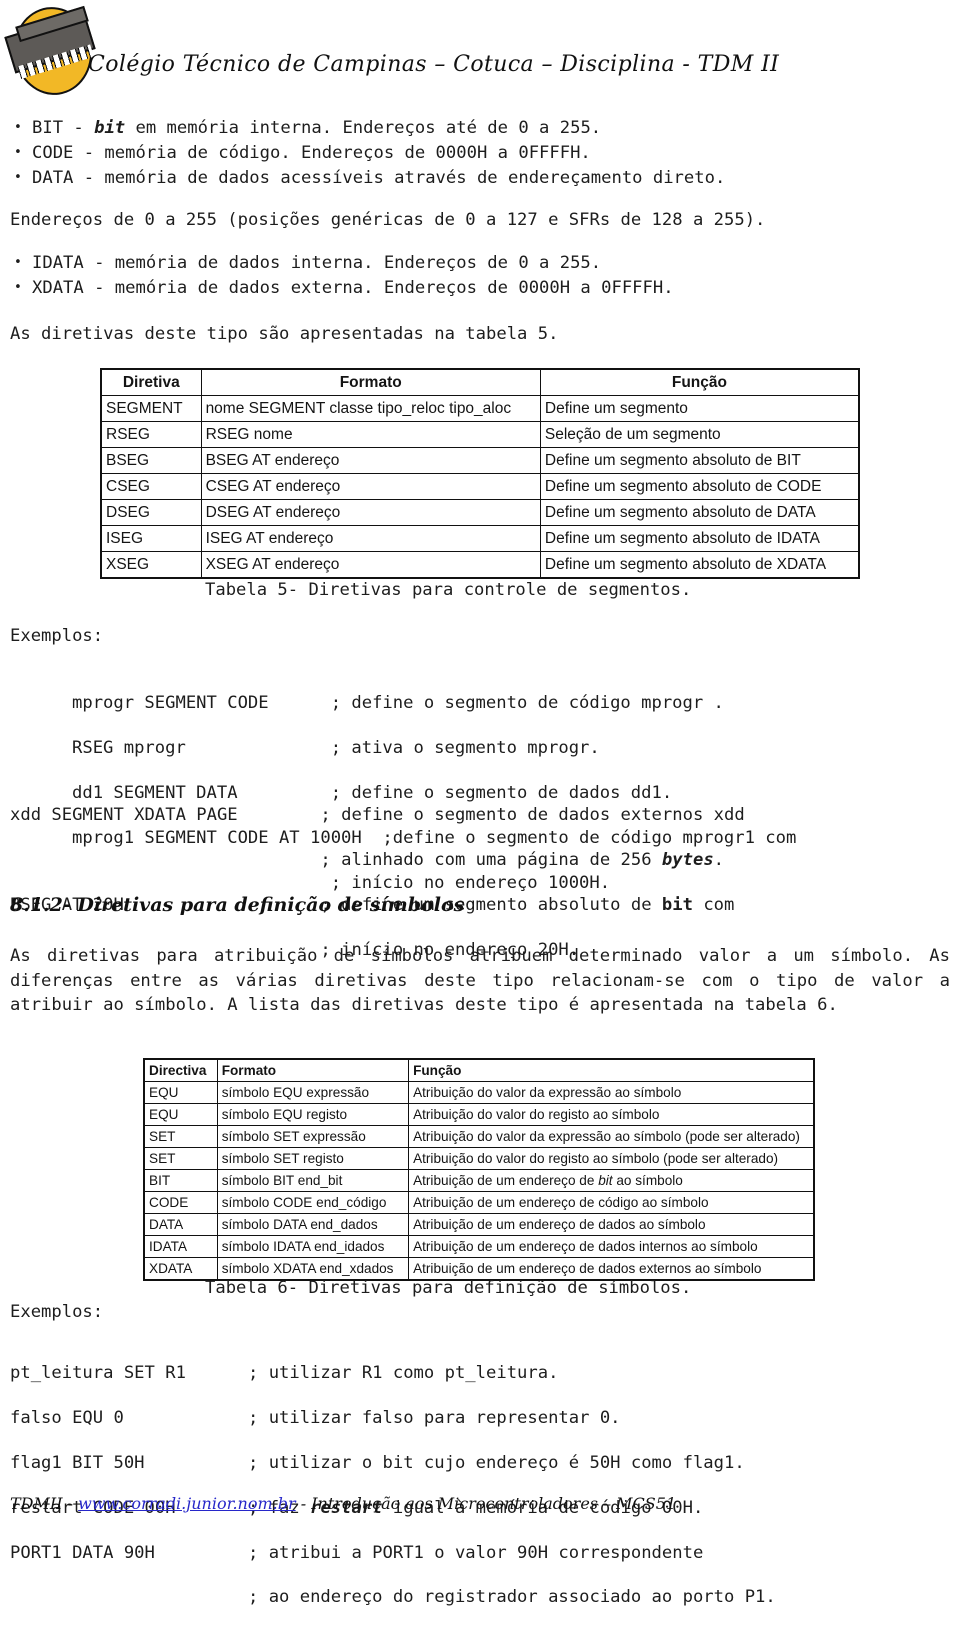 The height and width of the screenshot is (1631, 960). What do you see at coordinates (151, 382) in the screenshot?
I see `column-header-directive: Diretiva` at bounding box center [151, 382].